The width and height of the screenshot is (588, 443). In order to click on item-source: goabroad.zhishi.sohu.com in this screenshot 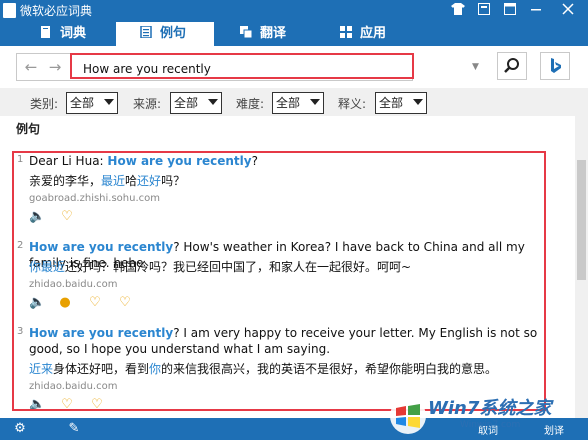, I will do `click(94, 198)`.